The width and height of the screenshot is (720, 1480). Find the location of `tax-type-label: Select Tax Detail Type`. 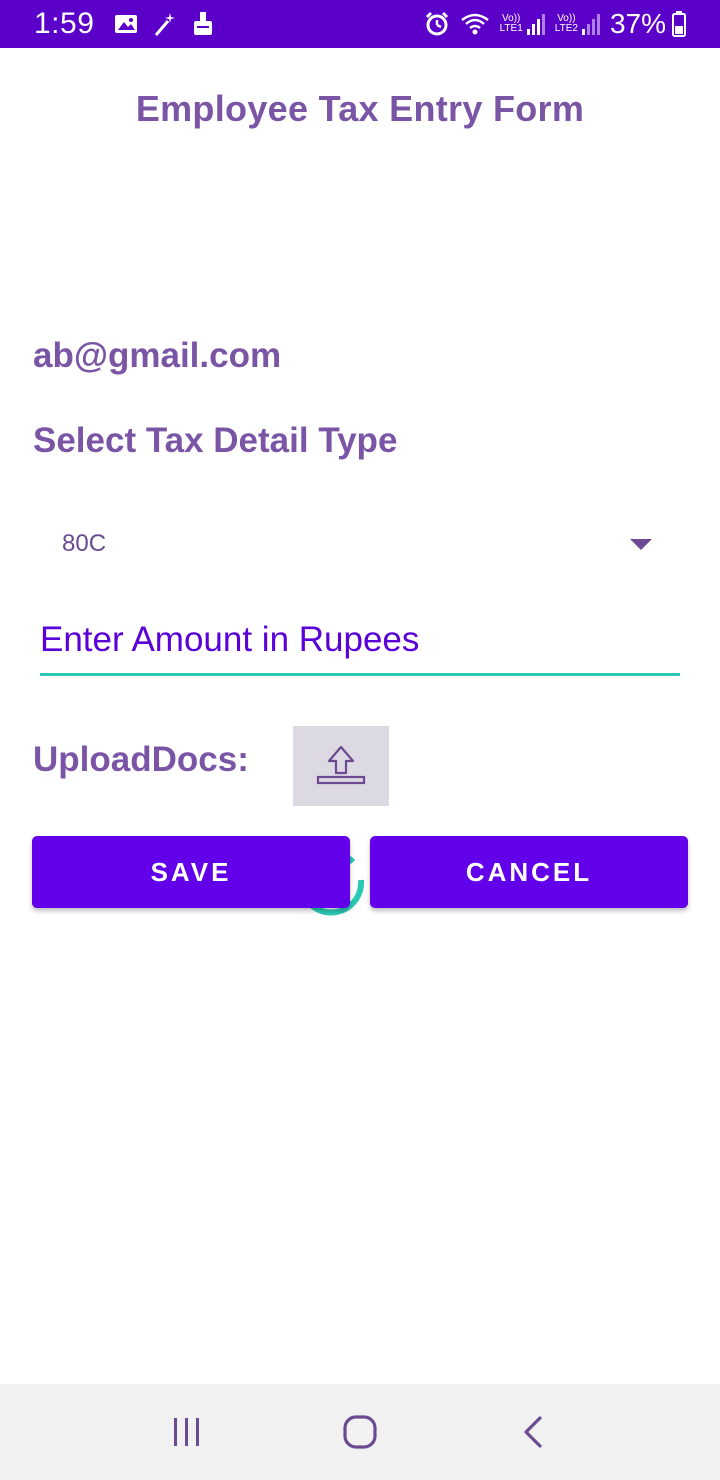

tax-type-label: Select Tax Detail Type is located at coordinates (215, 440).